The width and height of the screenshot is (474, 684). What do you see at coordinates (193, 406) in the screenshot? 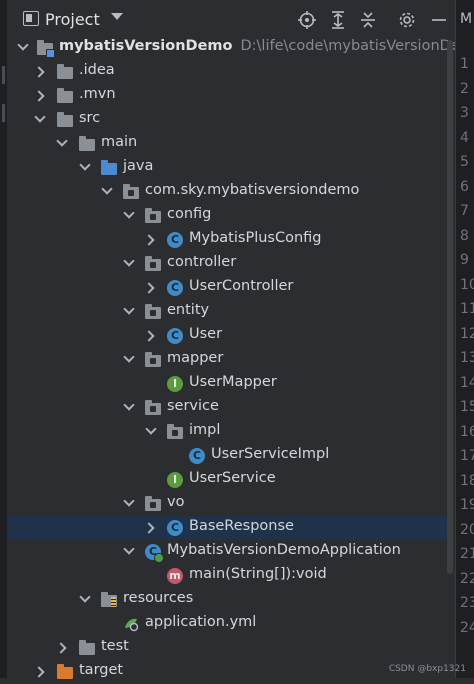
I see `tree-item-label: service` at bounding box center [193, 406].